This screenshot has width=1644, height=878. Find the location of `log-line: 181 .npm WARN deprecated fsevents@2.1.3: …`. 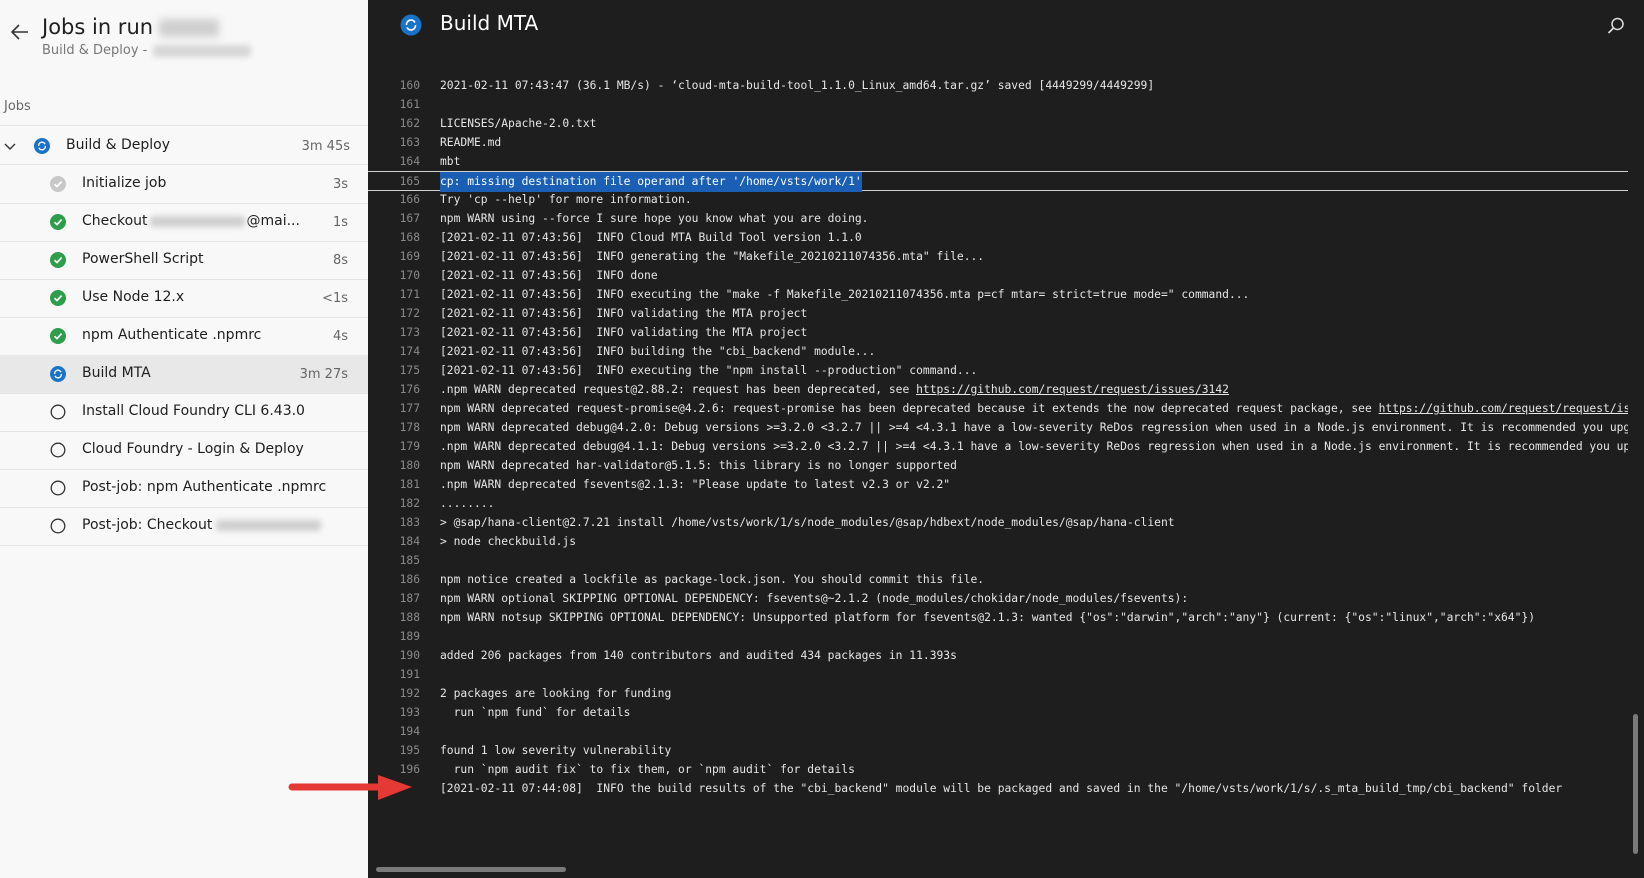

log-line: 181 .npm WARN deprecated fsevents@2.1.3: … is located at coordinates (998, 485).